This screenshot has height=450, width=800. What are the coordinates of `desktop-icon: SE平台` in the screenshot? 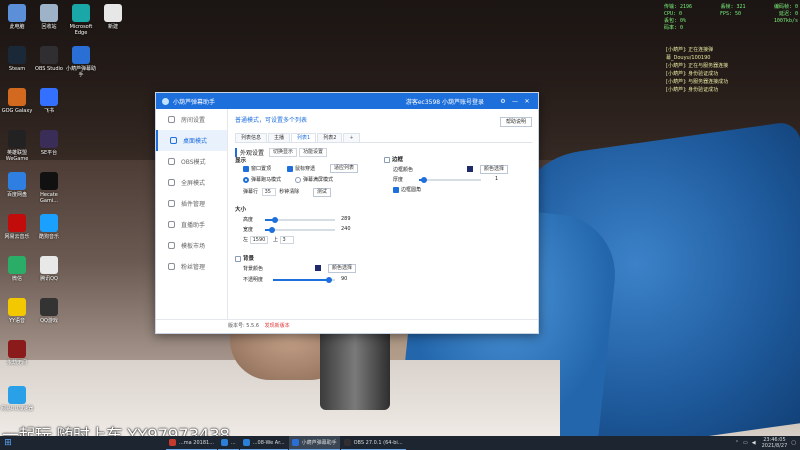 It's located at (49, 143).